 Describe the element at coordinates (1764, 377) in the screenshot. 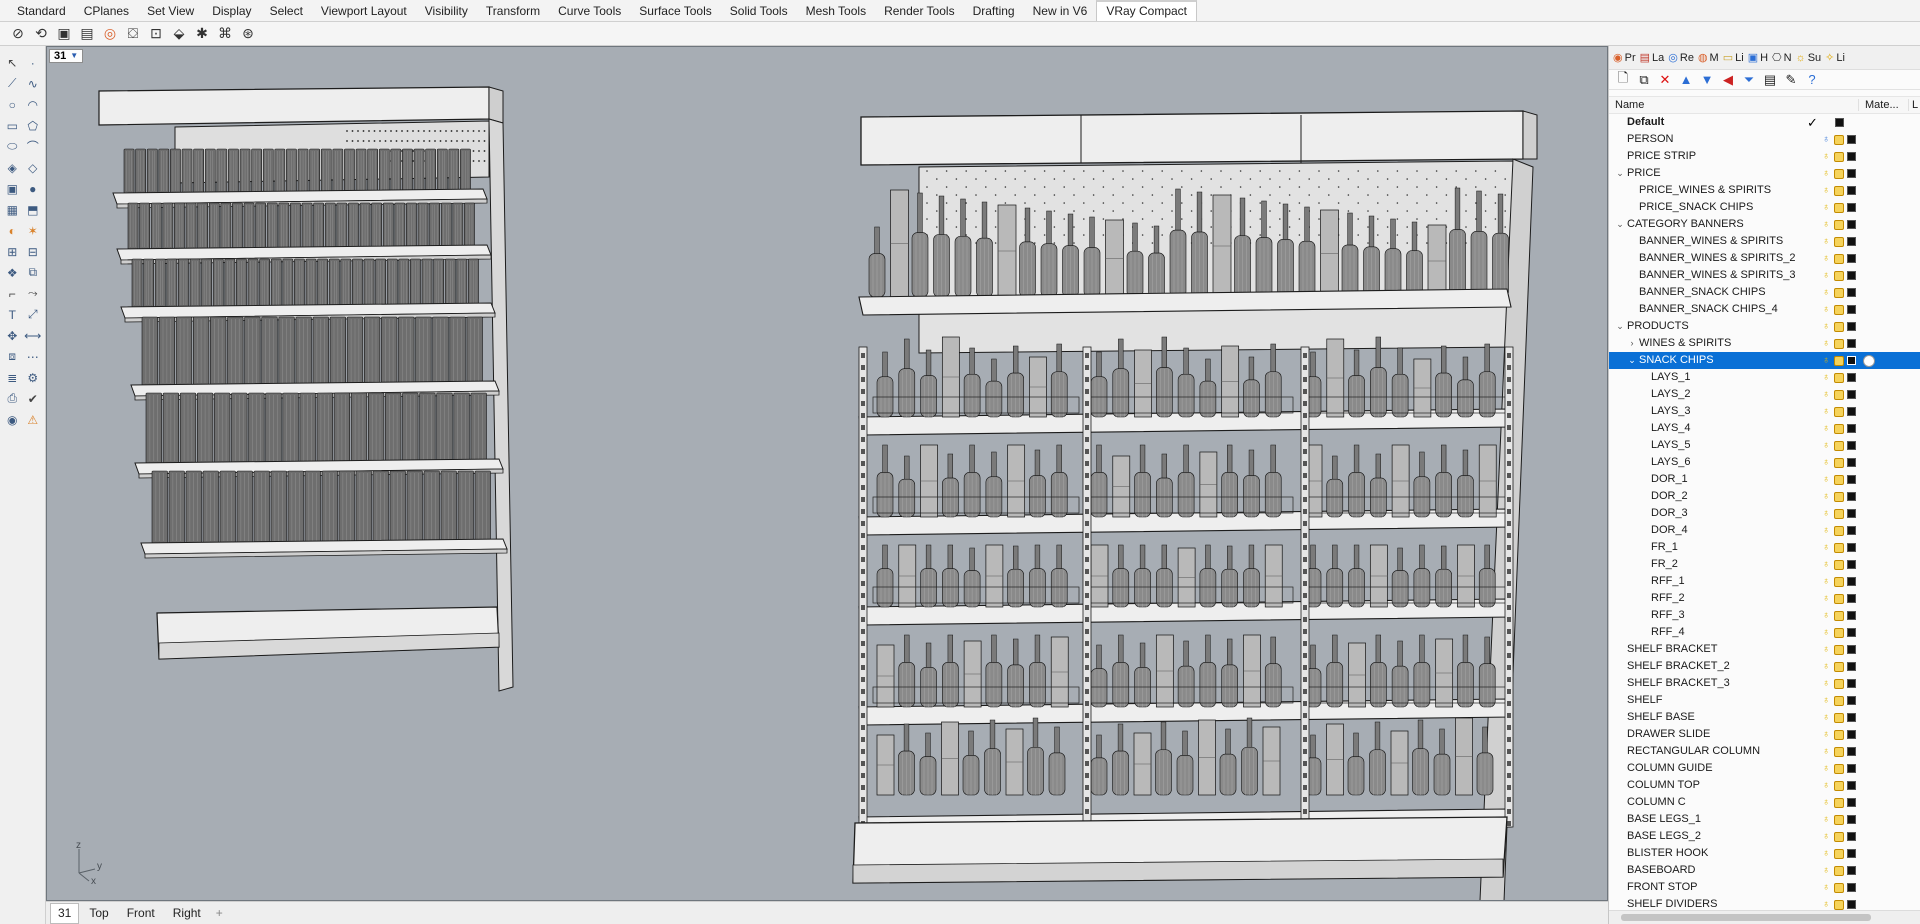

I see `layer-row: LAYS_1 ♁` at that location.